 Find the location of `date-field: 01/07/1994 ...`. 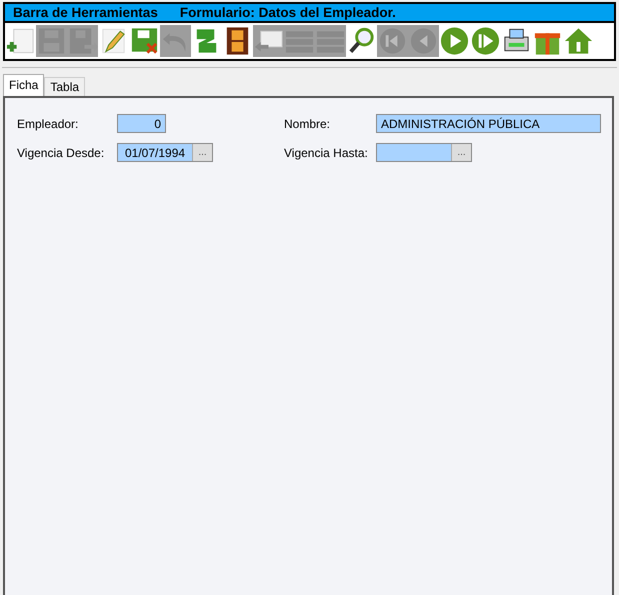

date-field: 01/07/1994 ... is located at coordinates (165, 152).